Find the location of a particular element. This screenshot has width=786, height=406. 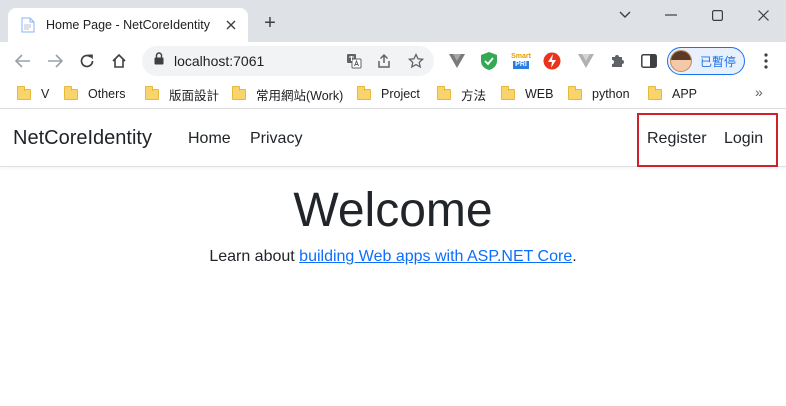

bookmark-folder-project: Project is located at coordinates (388, 94).